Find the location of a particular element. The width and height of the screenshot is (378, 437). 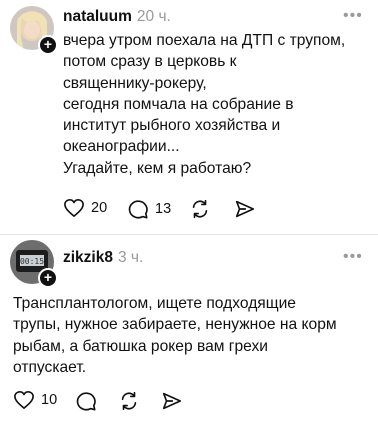

post-time: 3 ч. is located at coordinates (130, 257).